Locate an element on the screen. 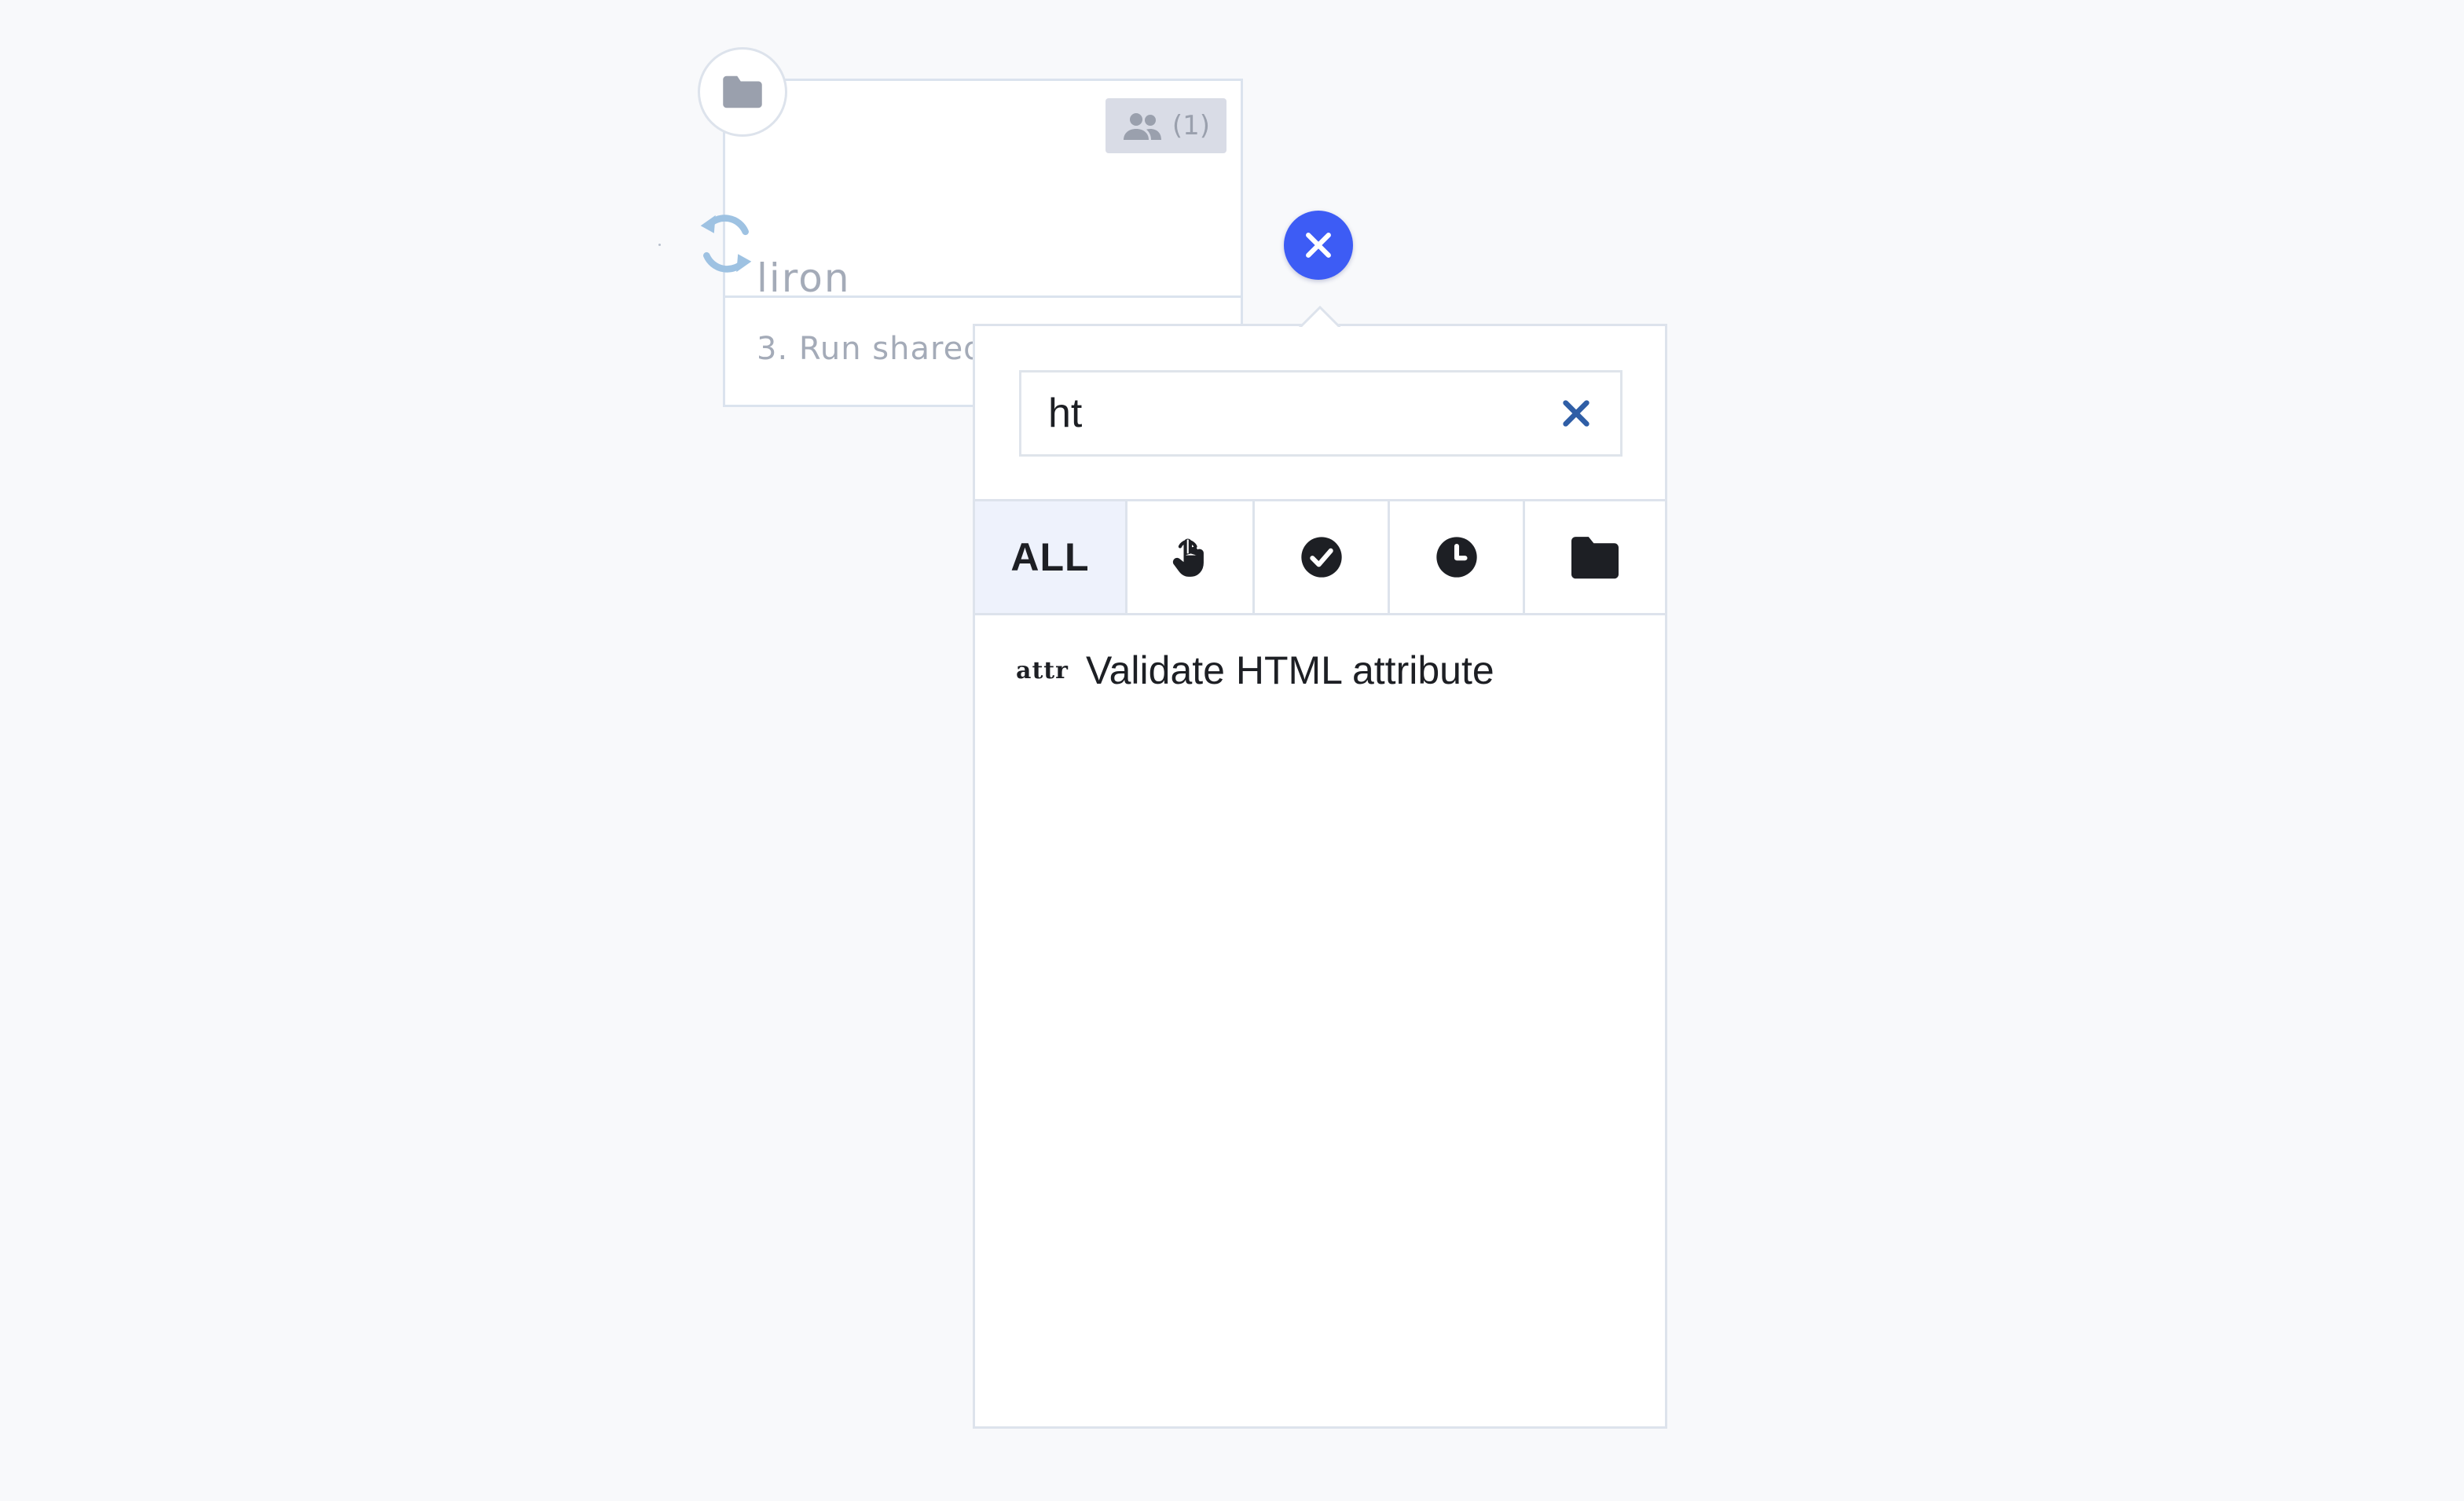  result-list: attr Validate HTML attribute is located at coordinates (1320, 670).